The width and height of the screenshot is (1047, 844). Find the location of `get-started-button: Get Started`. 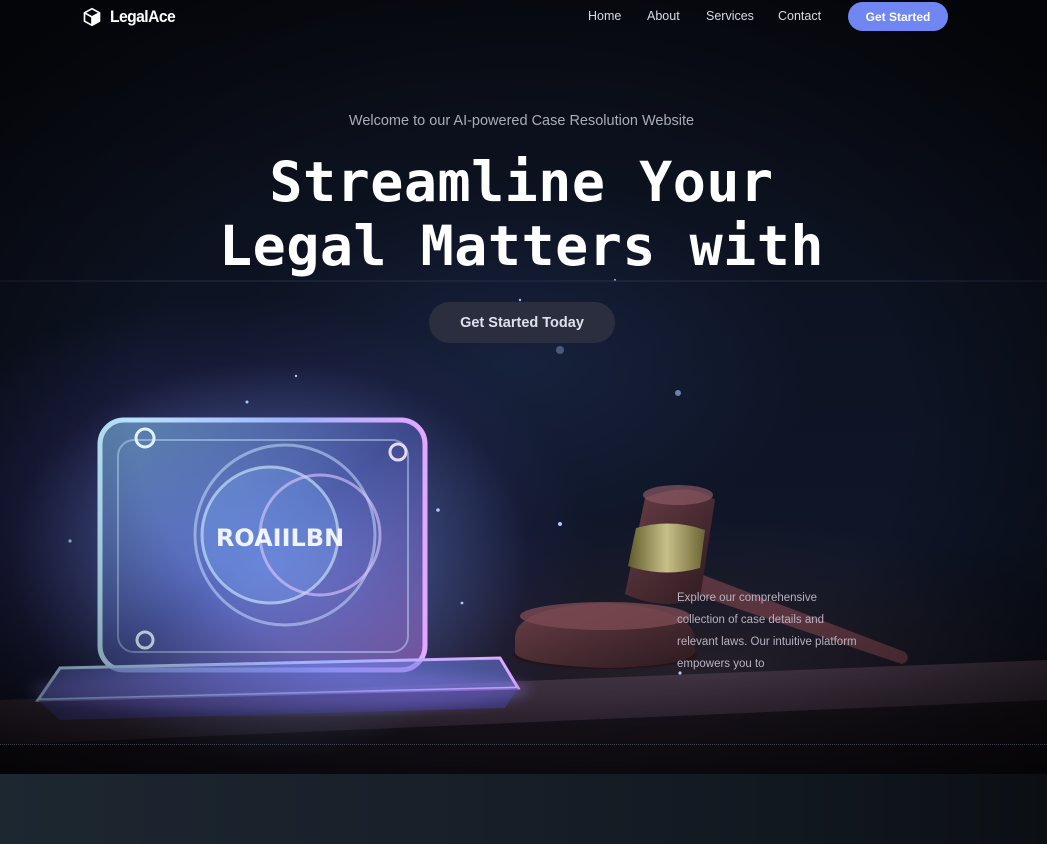

get-started-button: Get Started is located at coordinates (898, 16).